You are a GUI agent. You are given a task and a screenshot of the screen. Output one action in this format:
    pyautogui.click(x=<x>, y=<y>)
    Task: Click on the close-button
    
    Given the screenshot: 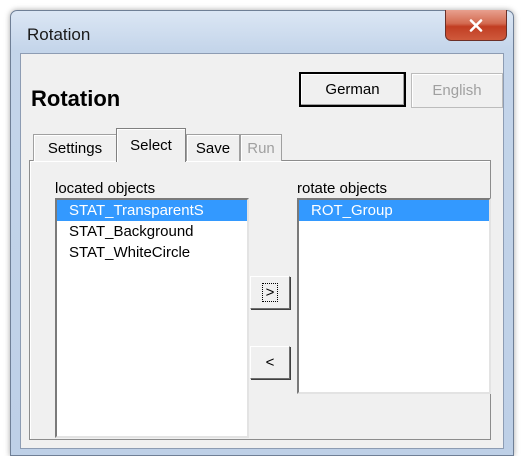 What is the action you would take?
    pyautogui.click(x=476, y=25)
    